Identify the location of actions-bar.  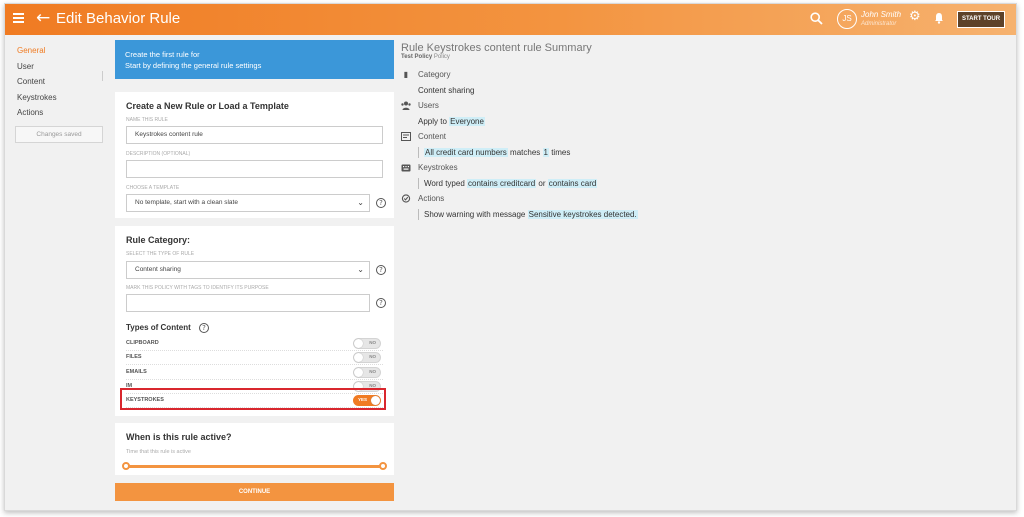
(418, 214).